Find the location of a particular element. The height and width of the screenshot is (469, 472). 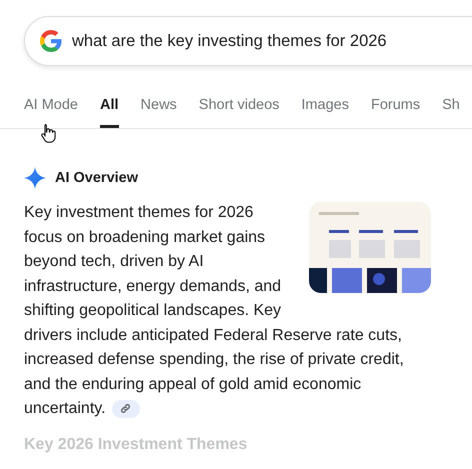

overview-title: AI Overview is located at coordinates (96, 178).